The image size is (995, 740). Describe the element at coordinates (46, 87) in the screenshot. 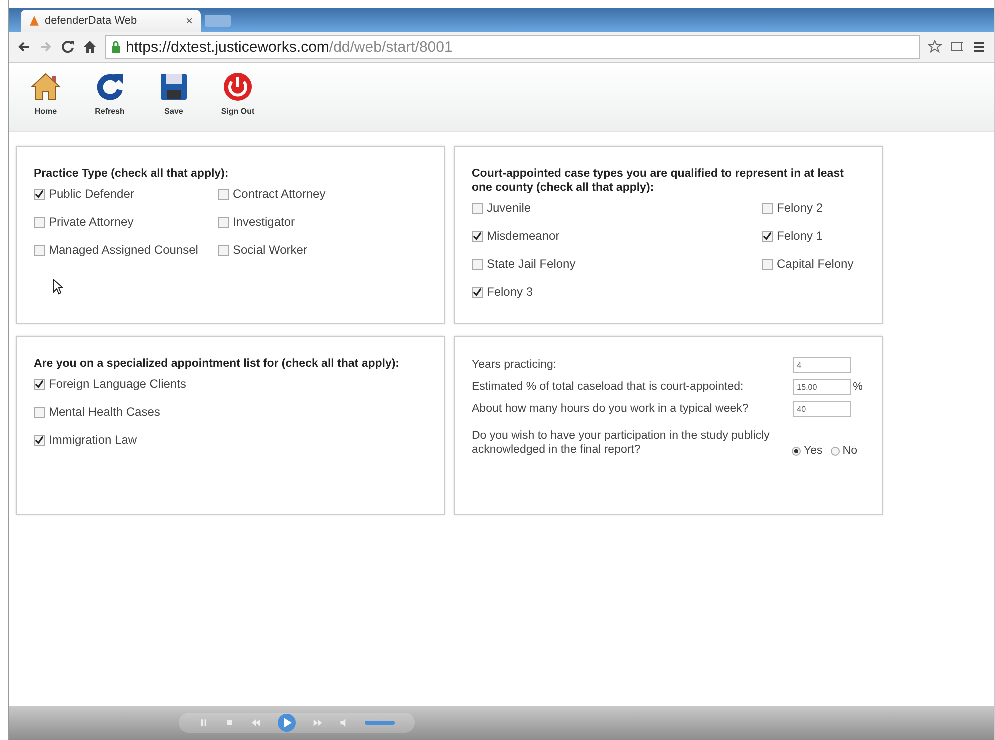

I see `house-icon` at that location.